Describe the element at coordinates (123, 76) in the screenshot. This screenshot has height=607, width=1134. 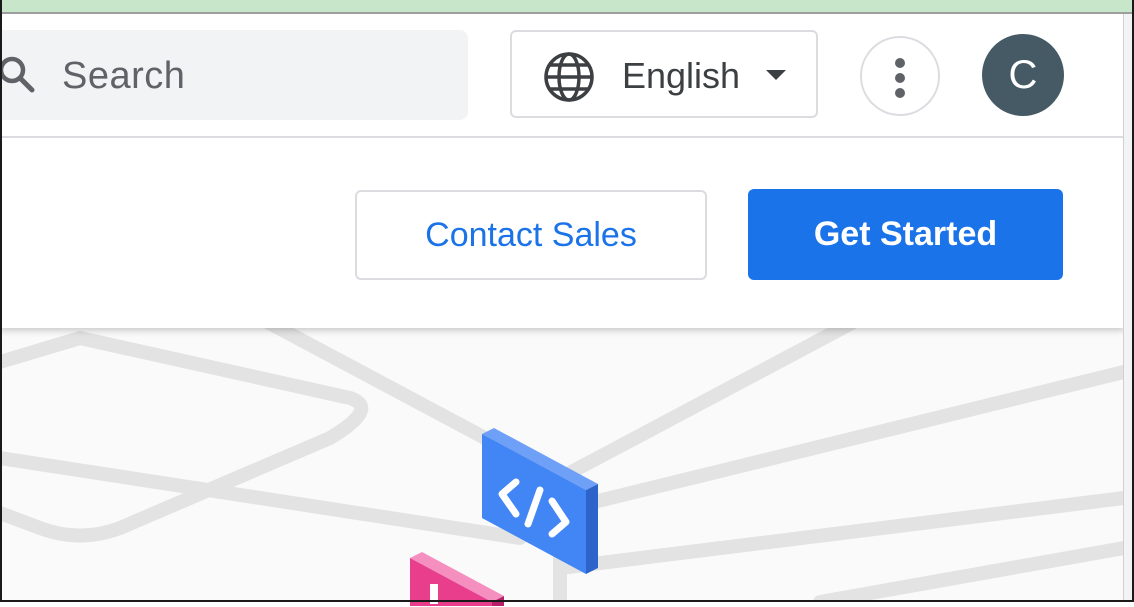
I see `search-placeholder: Search` at that location.